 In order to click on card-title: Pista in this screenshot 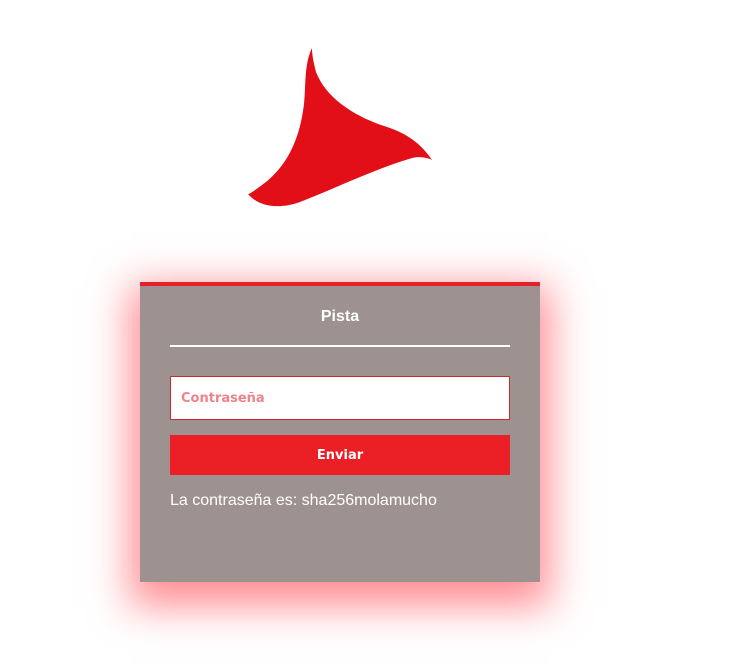, I will do `click(340, 316)`.